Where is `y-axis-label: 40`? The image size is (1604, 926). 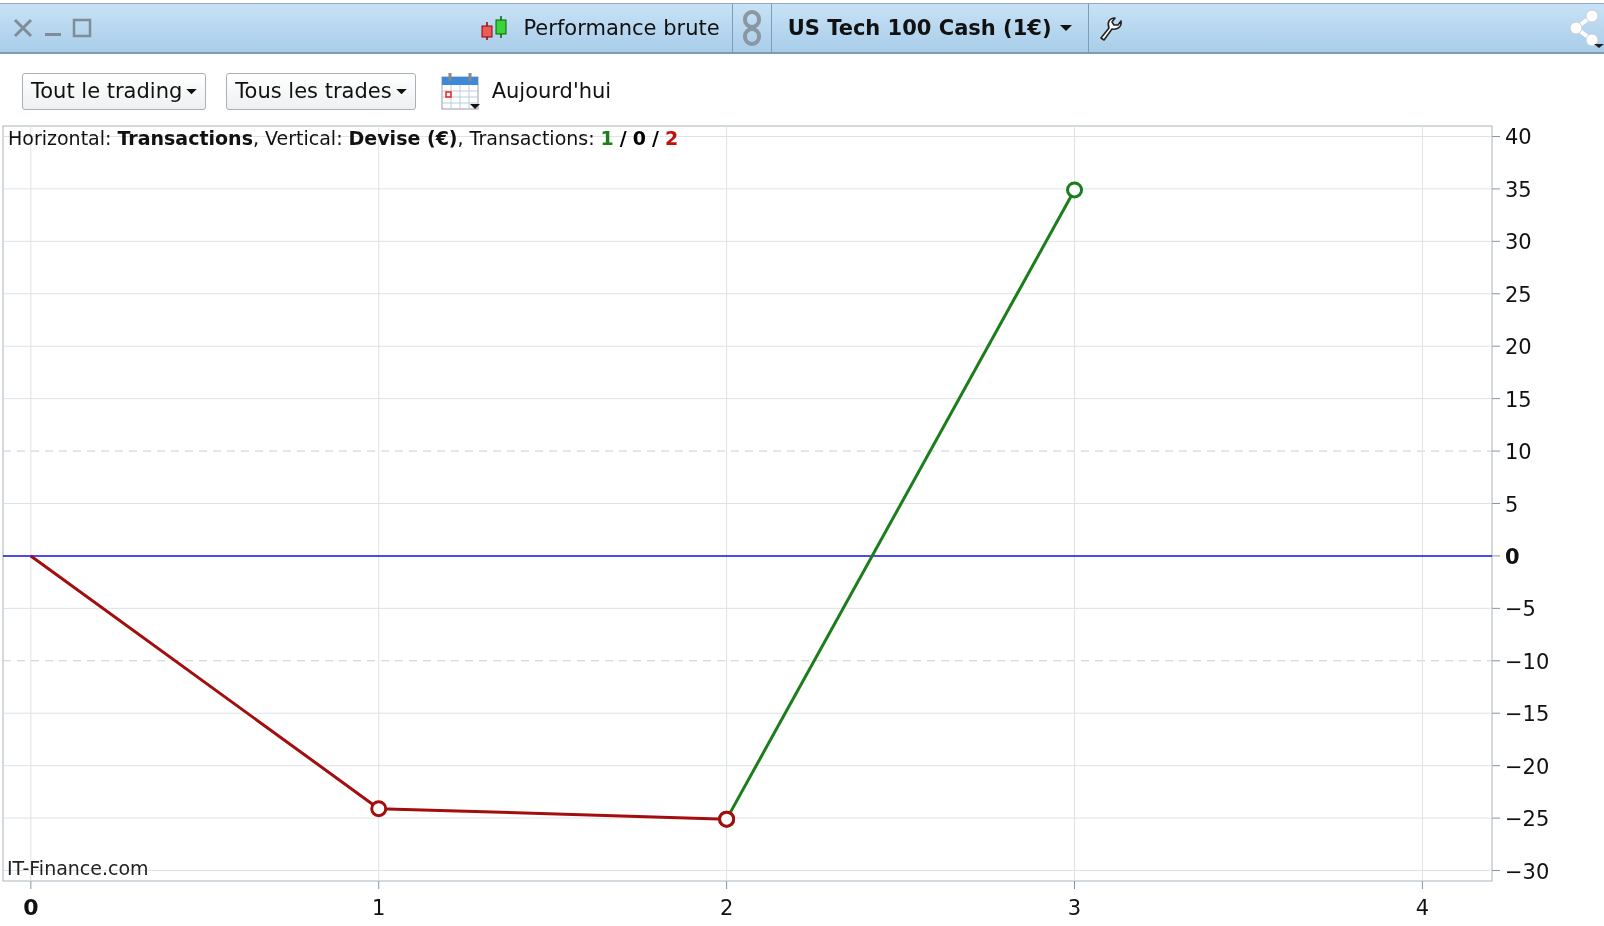 y-axis-label: 40 is located at coordinates (1518, 137).